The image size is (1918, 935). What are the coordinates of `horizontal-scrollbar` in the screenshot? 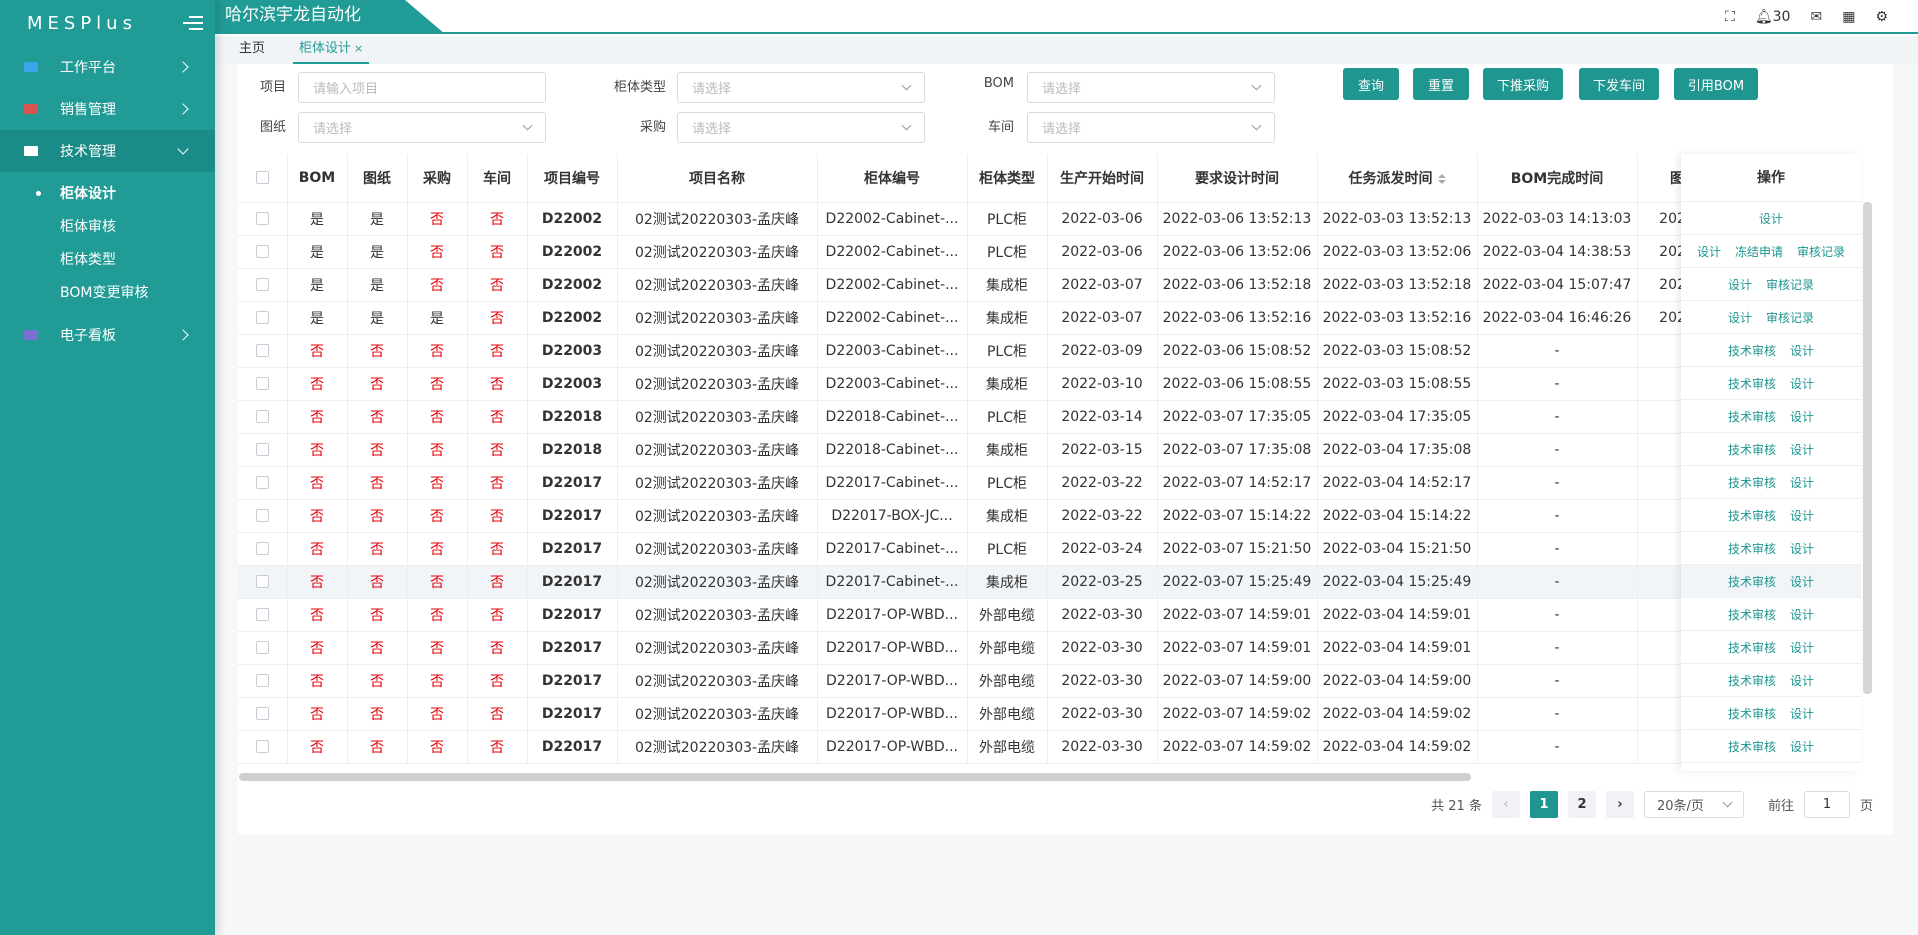 It's located at (855, 777).